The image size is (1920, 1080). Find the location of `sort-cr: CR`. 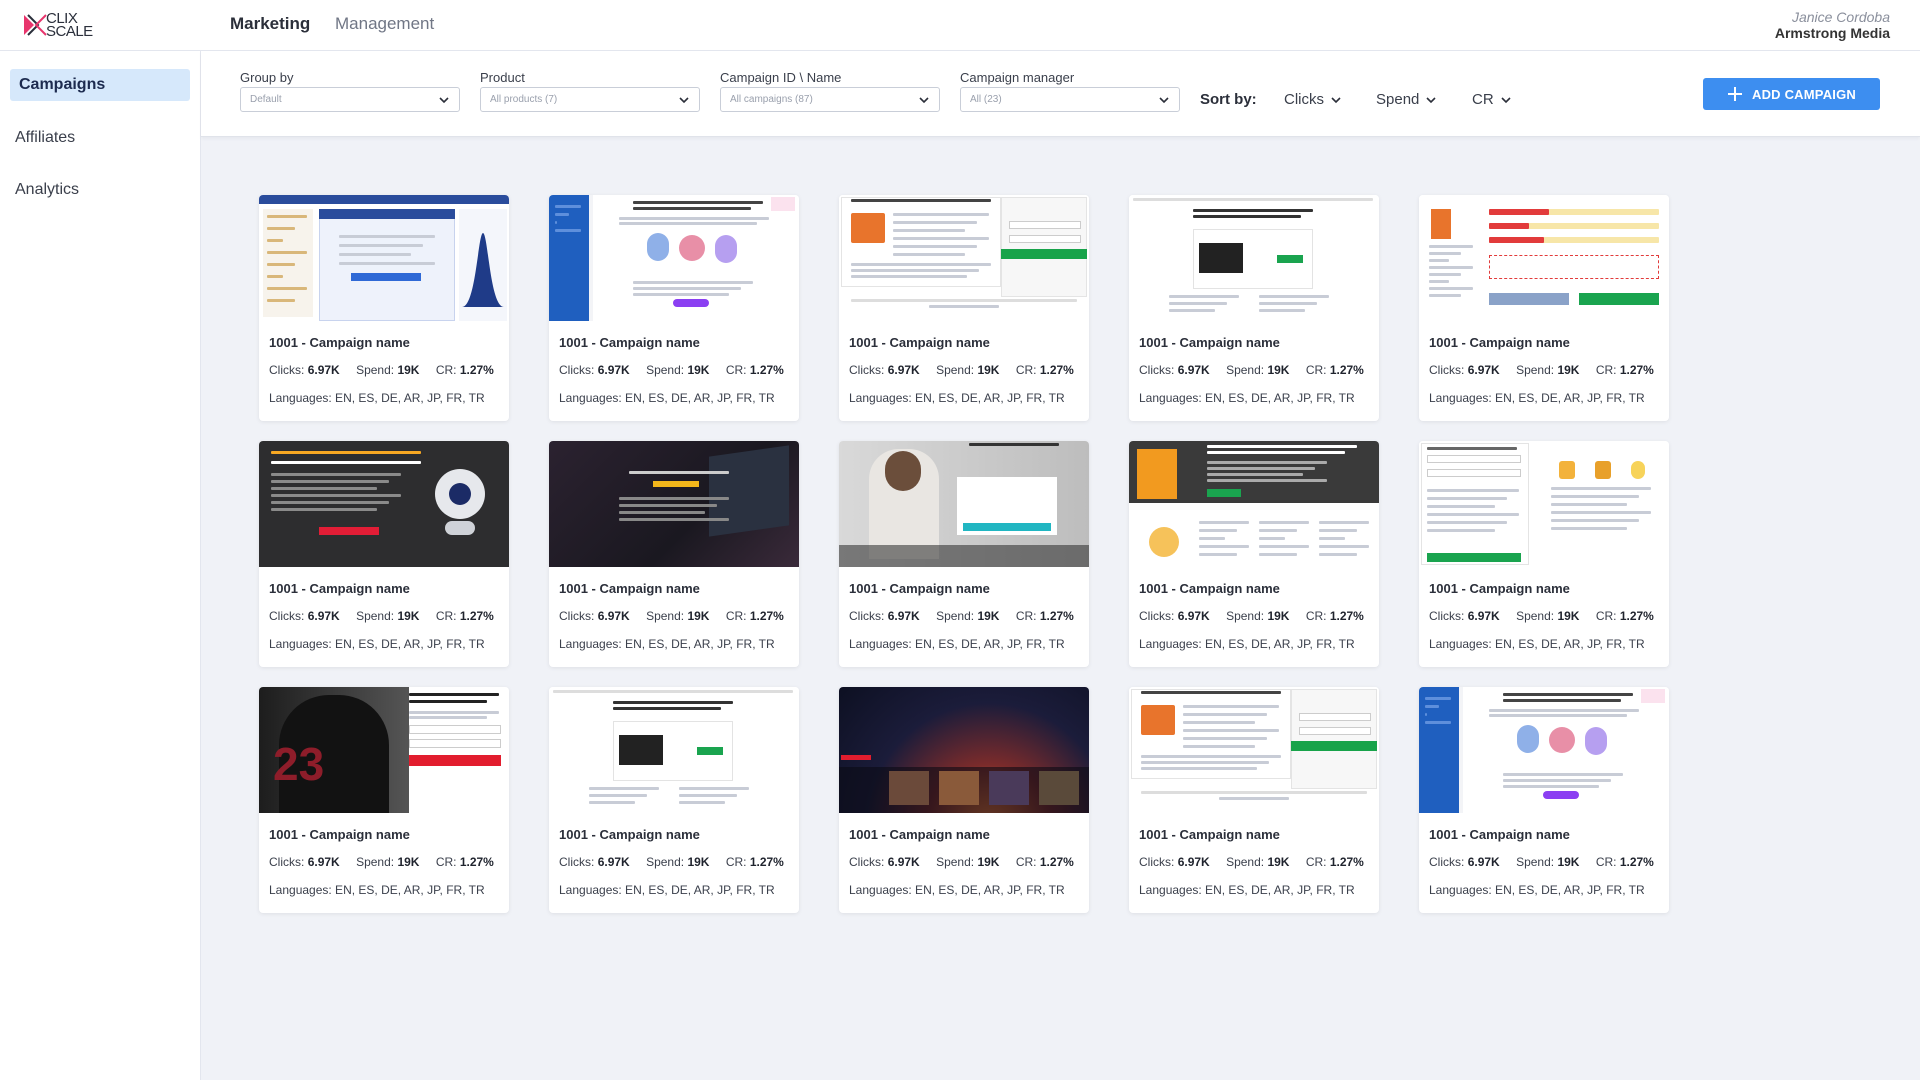

sort-cr: CR is located at coordinates (1492, 99).